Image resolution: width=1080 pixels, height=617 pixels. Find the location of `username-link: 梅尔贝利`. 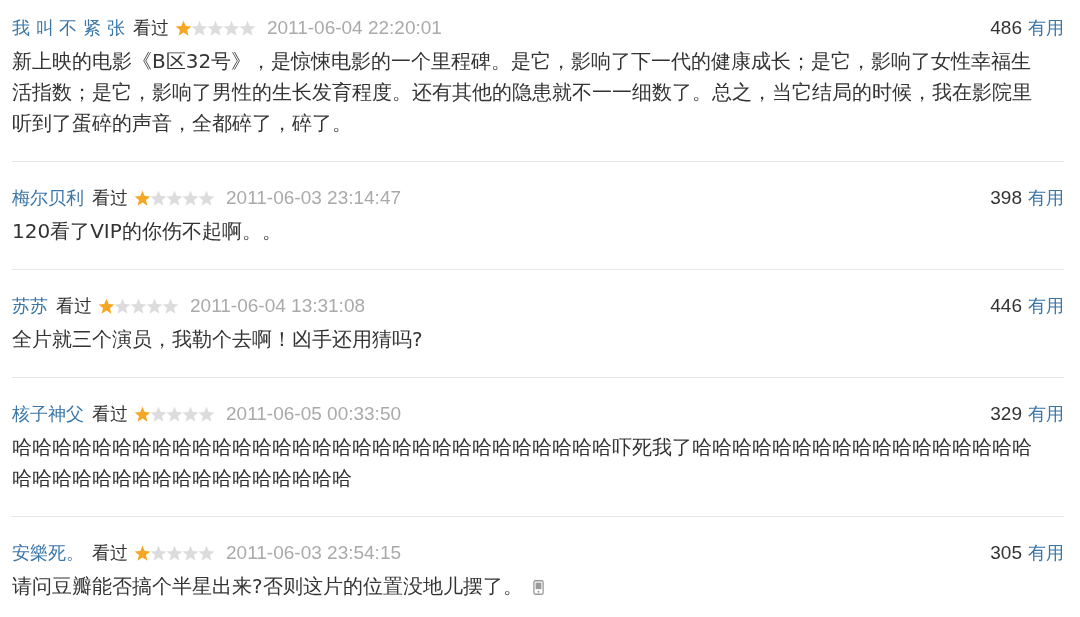

username-link: 梅尔贝利 is located at coordinates (48, 198).